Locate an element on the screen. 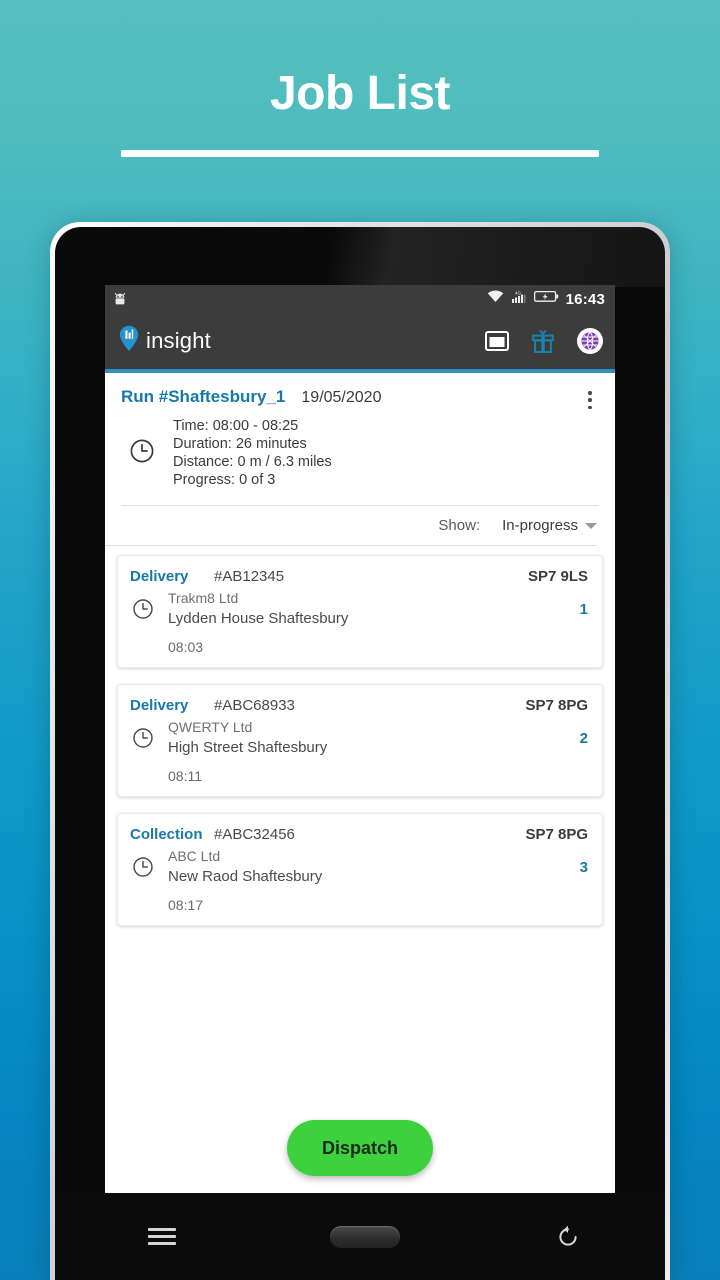 The height and width of the screenshot is (1280, 720). hardware-home-button is located at coordinates (364, 1237).